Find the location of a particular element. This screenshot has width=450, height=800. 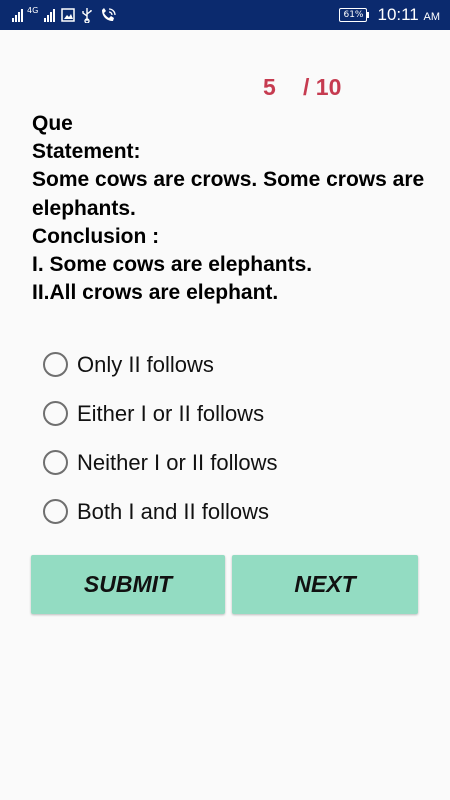

question-line: Conclusion : is located at coordinates (96, 236).